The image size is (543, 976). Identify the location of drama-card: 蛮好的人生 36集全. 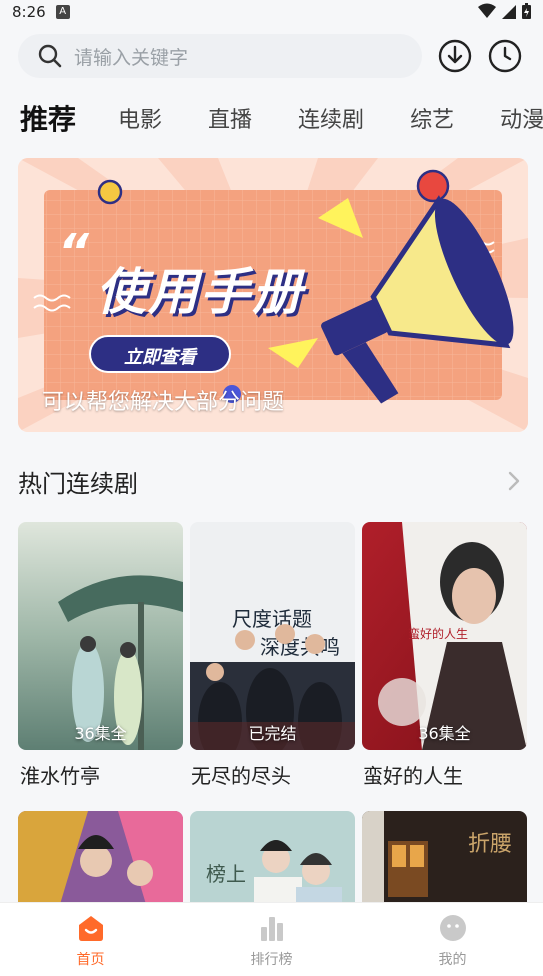
(444, 636).